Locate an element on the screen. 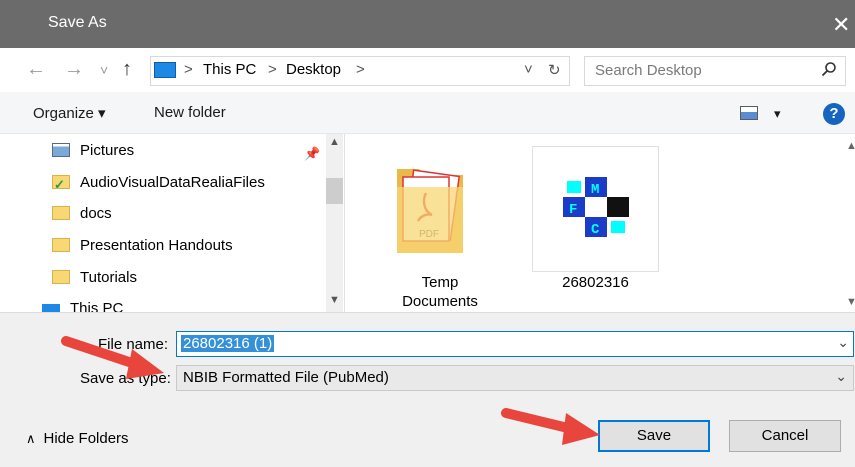 Image resolution: width=855 pixels, height=467 pixels. sidebar-item-label: This PC is located at coordinates (97, 307).